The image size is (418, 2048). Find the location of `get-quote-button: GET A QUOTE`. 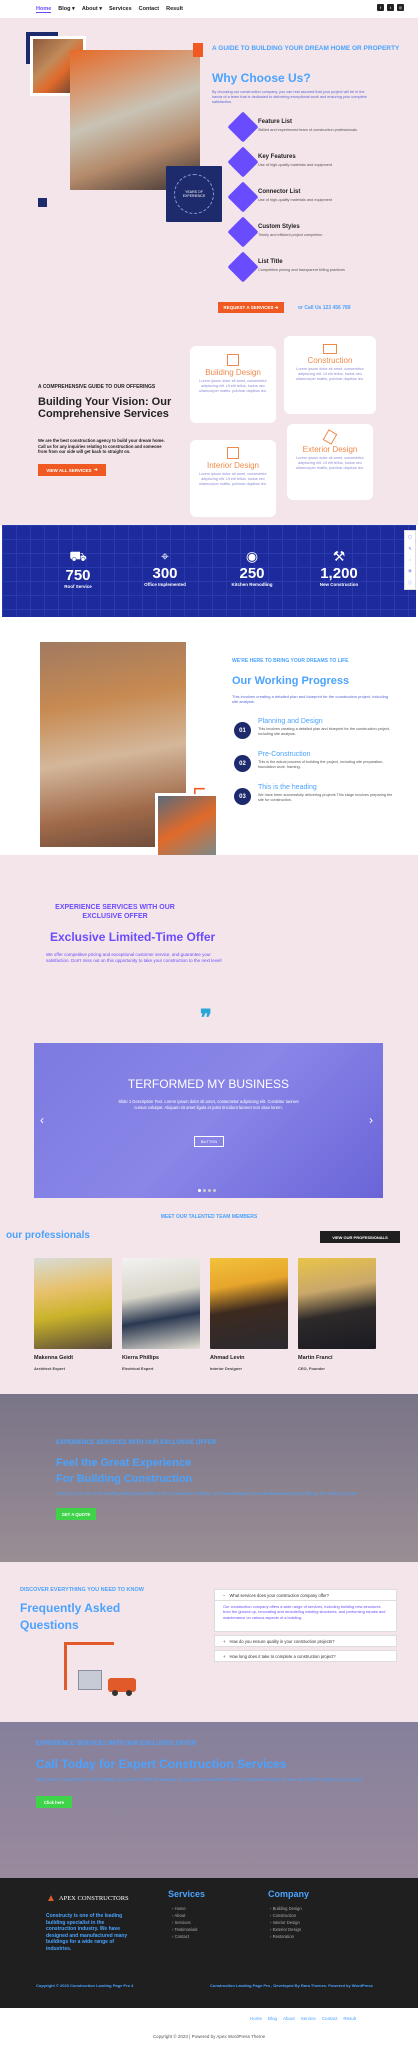

get-quote-button: GET A QUOTE is located at coordinates (76, 1514).